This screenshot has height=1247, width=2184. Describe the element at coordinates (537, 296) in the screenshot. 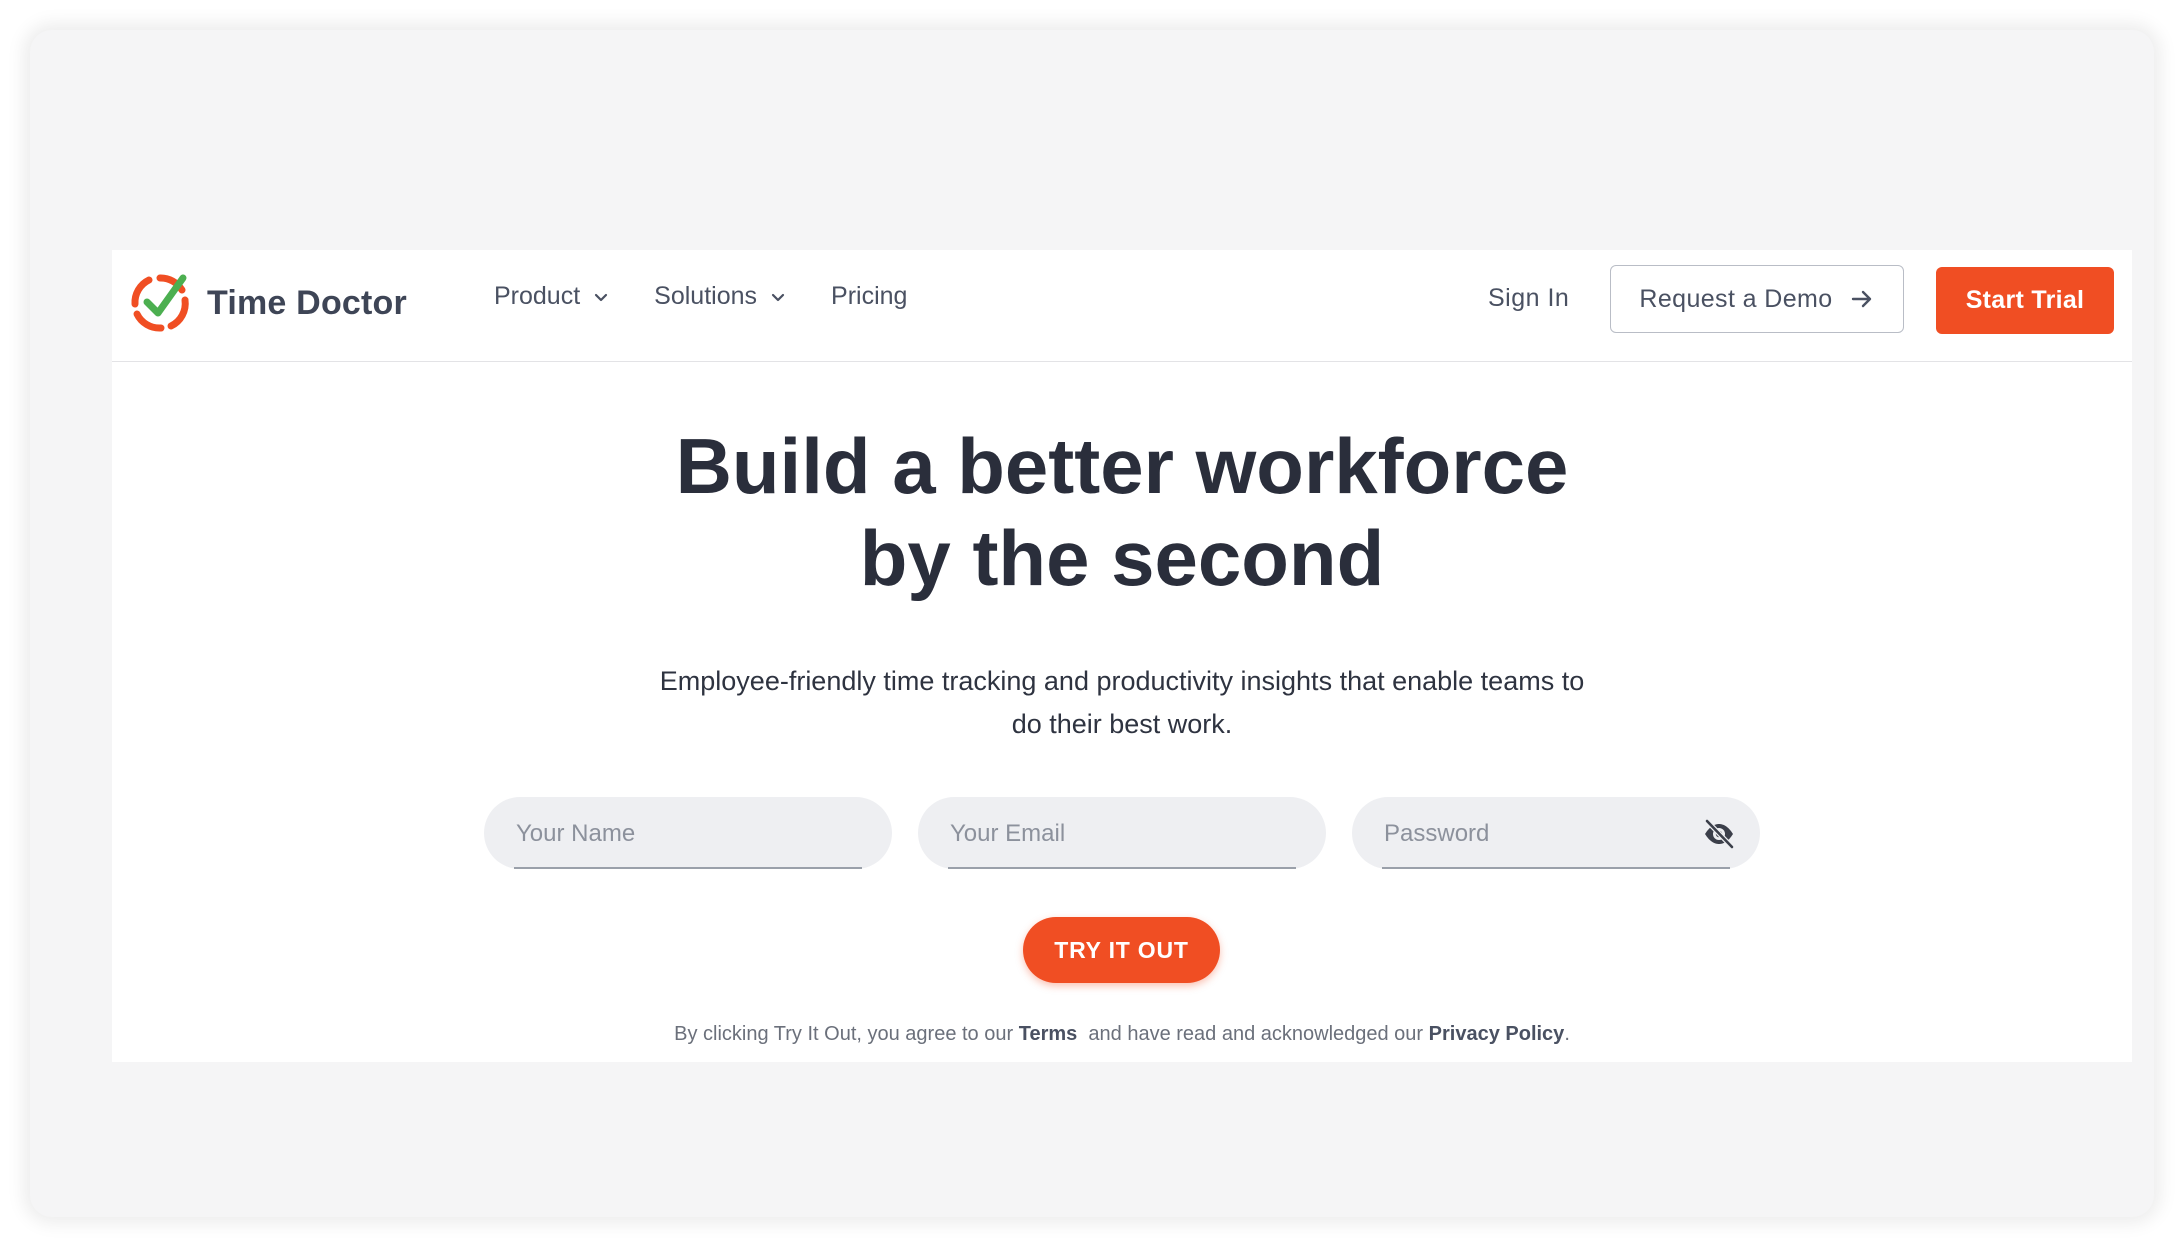

I see `nav-product-label: Product` at that location.